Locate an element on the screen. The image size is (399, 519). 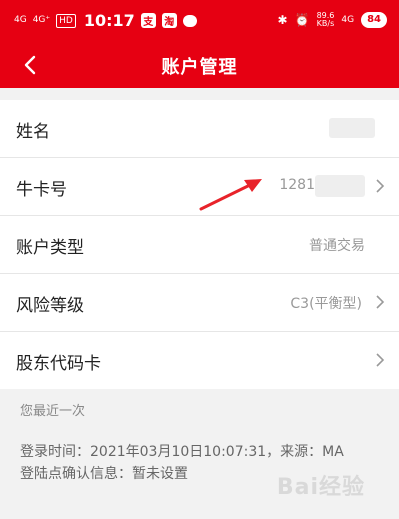
battery-indicator: 84 is located at coordinates (374, 20).